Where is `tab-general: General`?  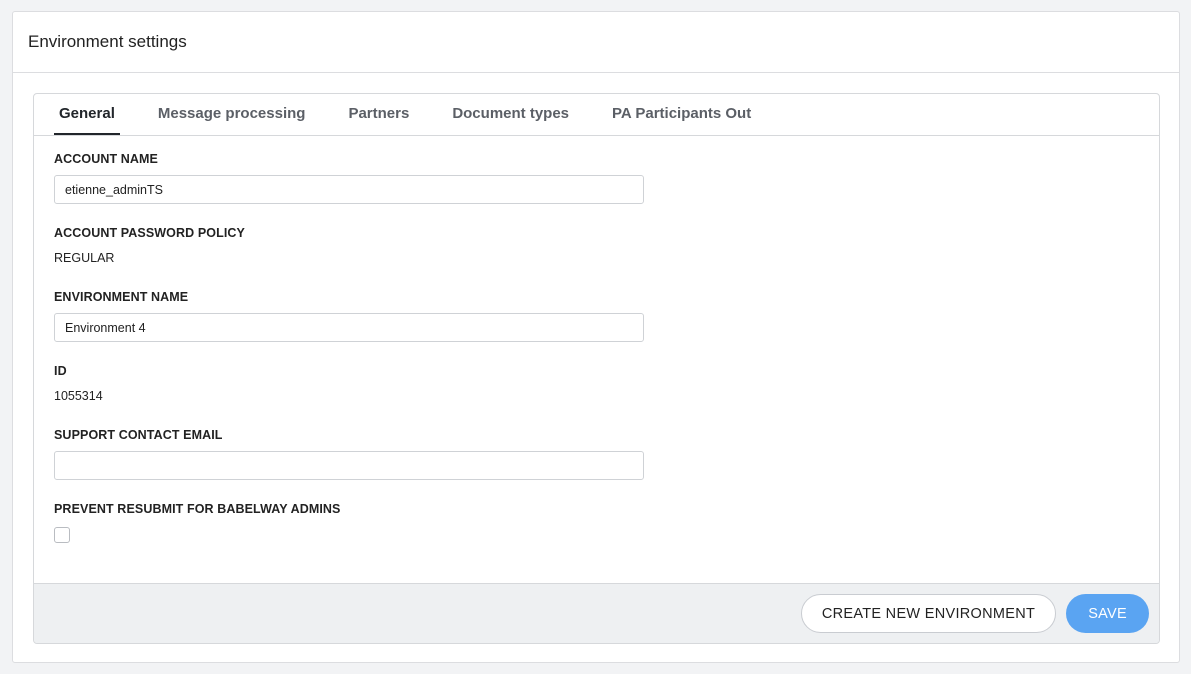 tab-general: General is located at coordinates (87, 114).